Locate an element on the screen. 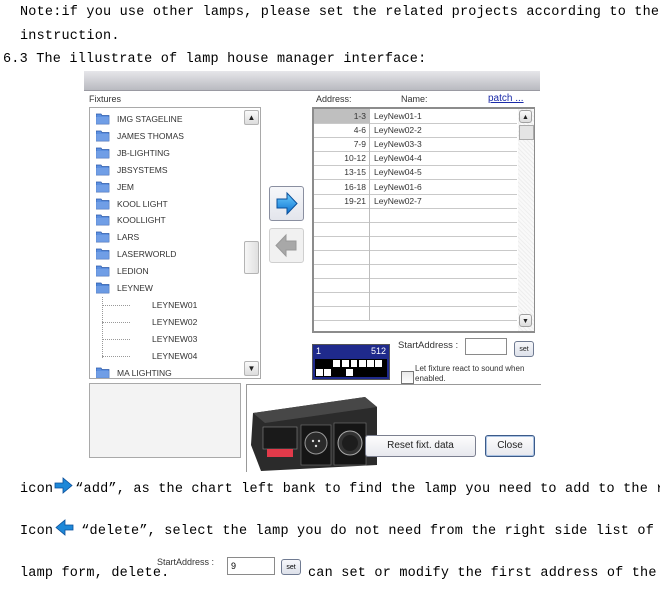  fixture-folder-item: JAMES THOMAS is located at coordinates (165, 136).